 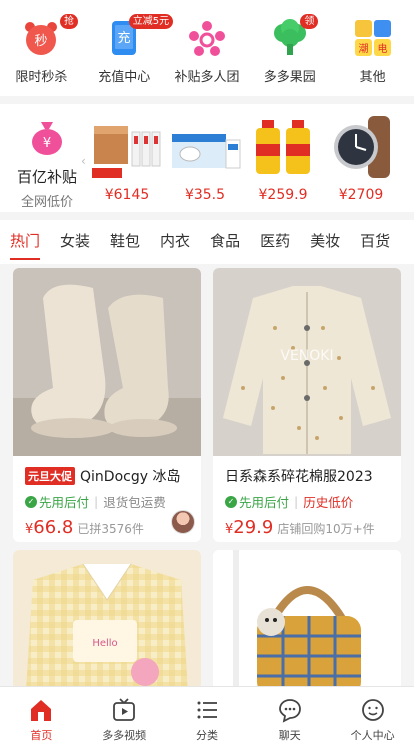 I want to click on product-title-row: 元旦大促 QinDocgy 冰岛, so click(x=107, y=471).